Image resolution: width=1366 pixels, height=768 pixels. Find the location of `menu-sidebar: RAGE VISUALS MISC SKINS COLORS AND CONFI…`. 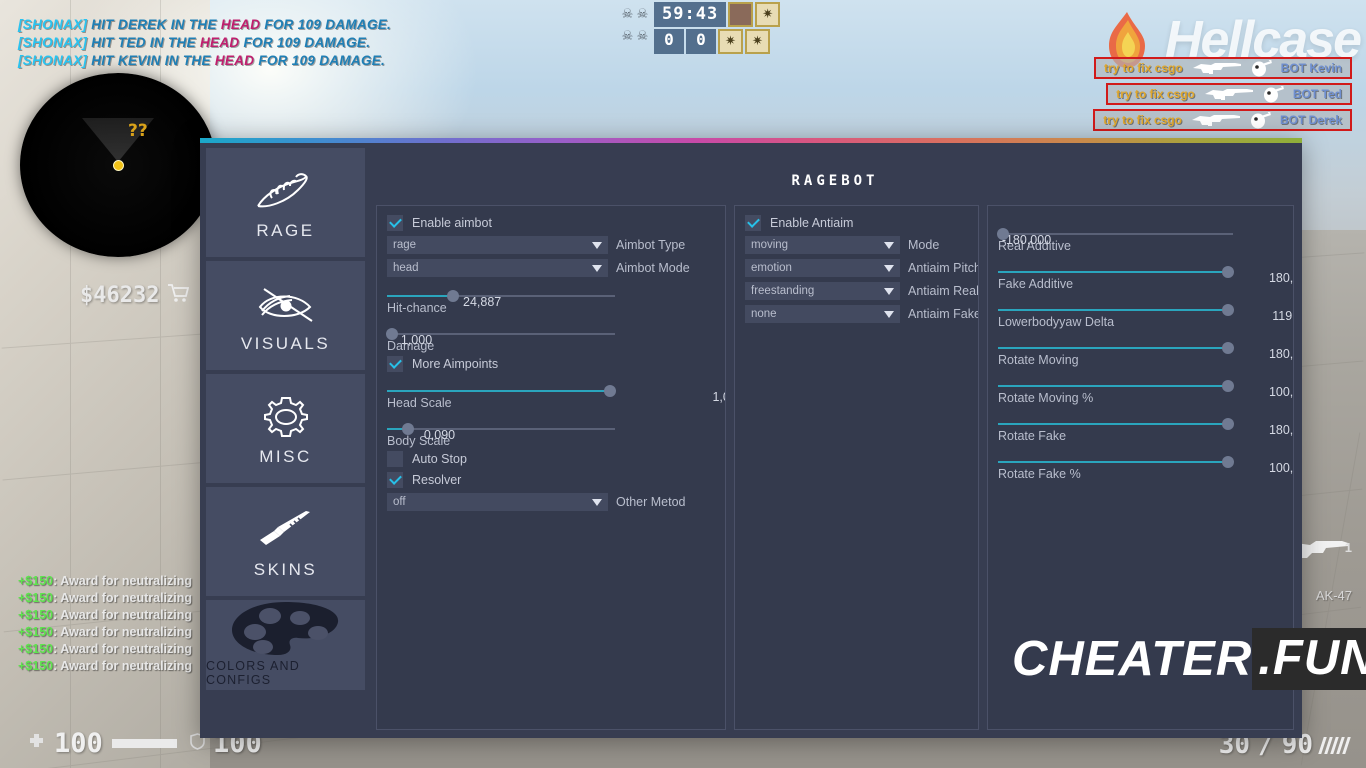

menu-sidebar: RAGE VISUALS MISC SKINS COLORS AND CONFI… is located at coordinates (285, 440).